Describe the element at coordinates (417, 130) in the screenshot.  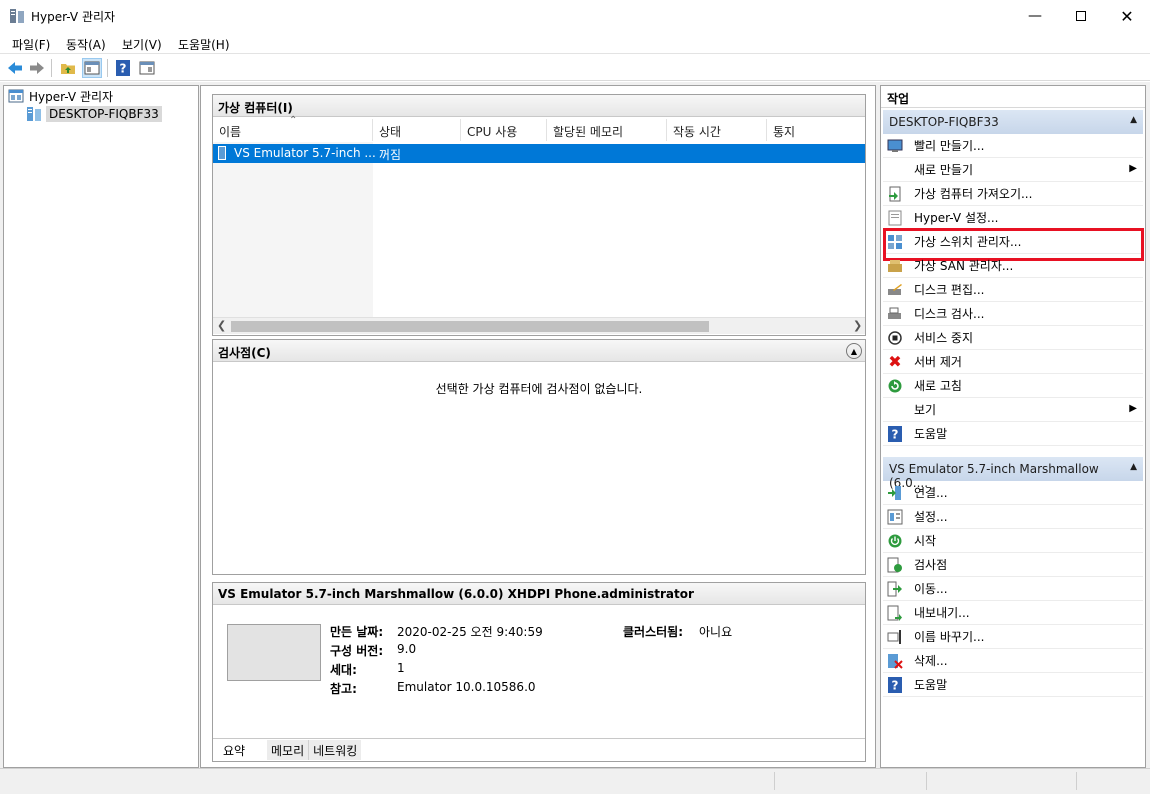
I see `col-state: 상태` at that location.